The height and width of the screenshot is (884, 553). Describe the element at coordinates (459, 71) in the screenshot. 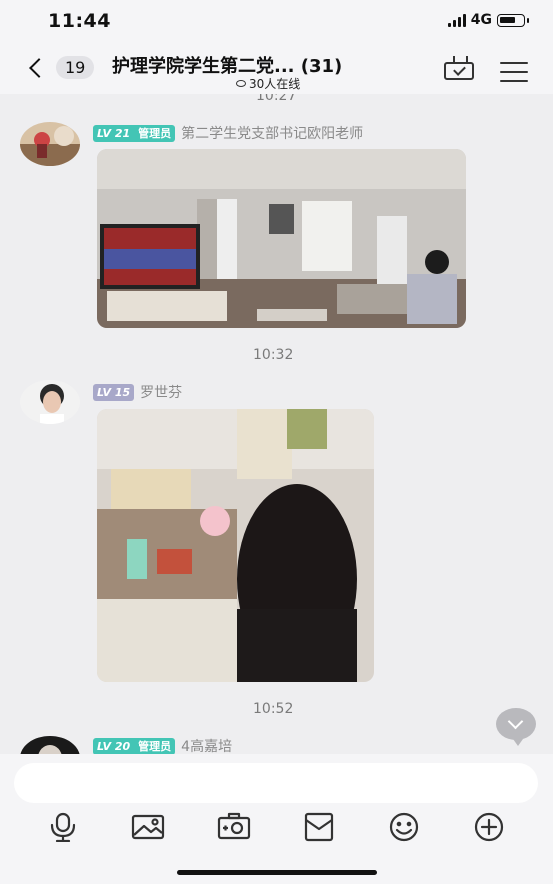

I see `live-tv-icon` at that location.